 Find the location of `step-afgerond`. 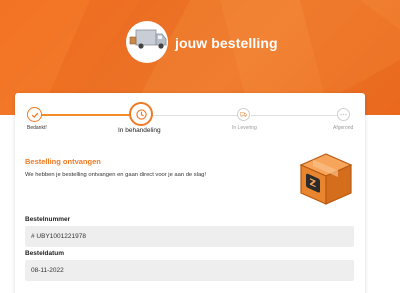

step-afgerond is located at coordinates (343, 114).